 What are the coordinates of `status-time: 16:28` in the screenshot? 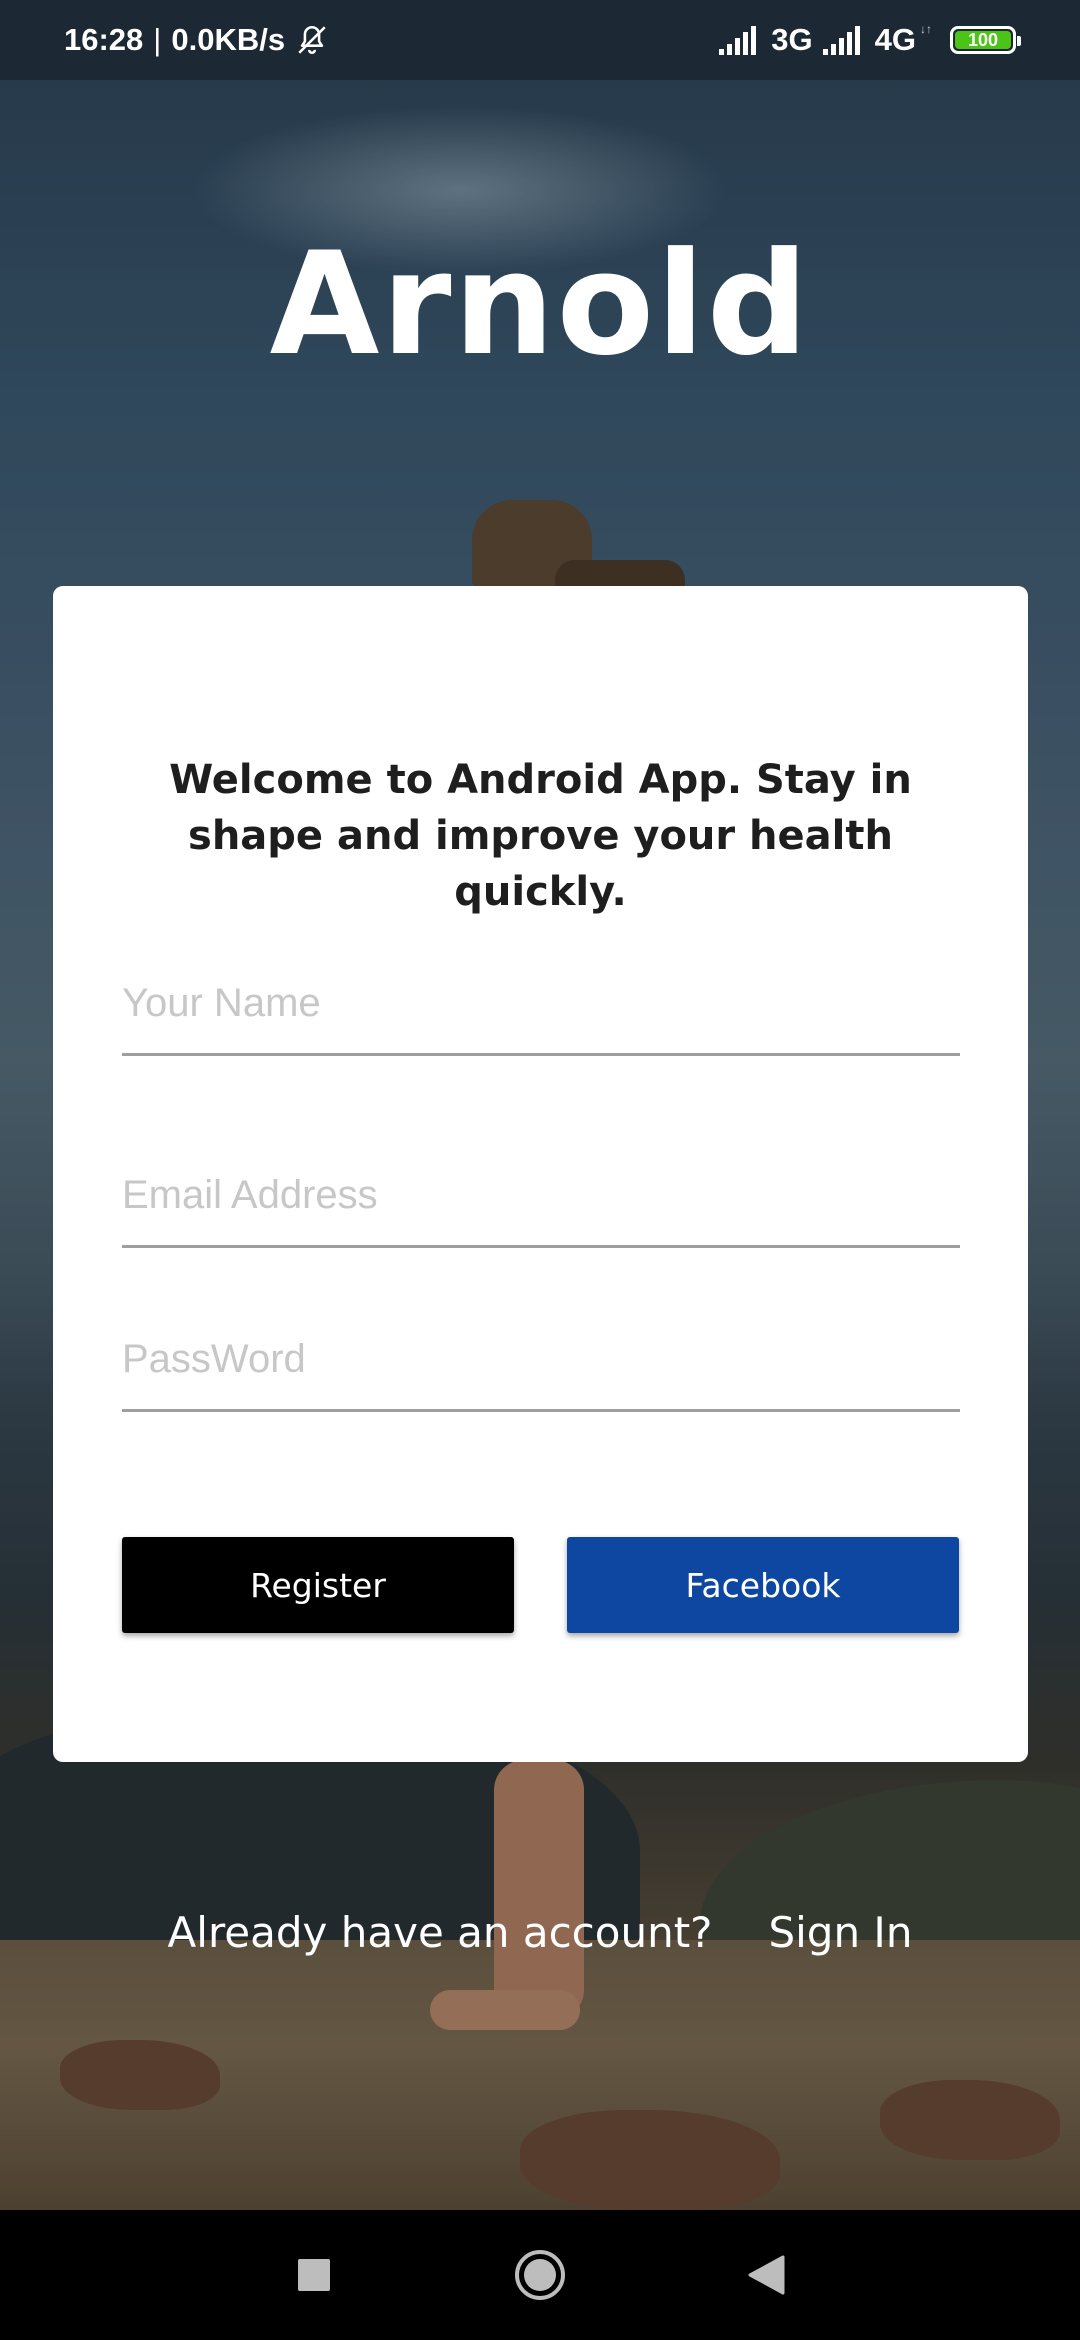 It's located at (104, 39).